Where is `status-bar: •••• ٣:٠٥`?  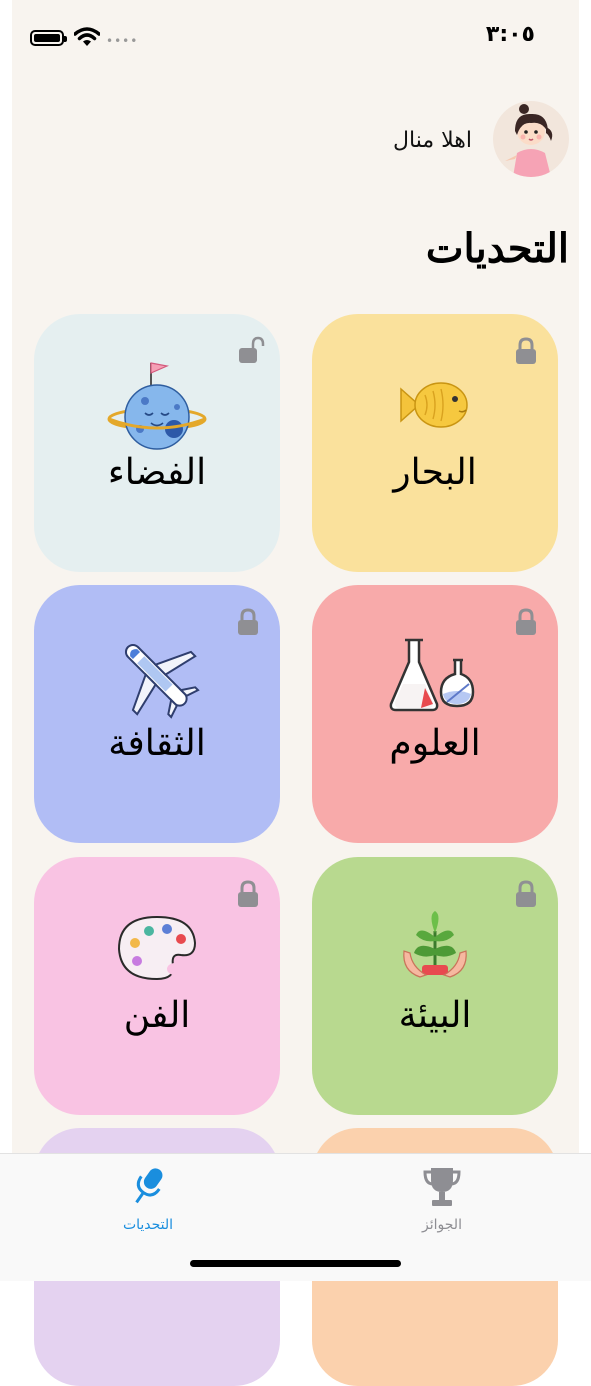
status-bar: •••• ٣:٠٥ is located at coordinates (295, 35).